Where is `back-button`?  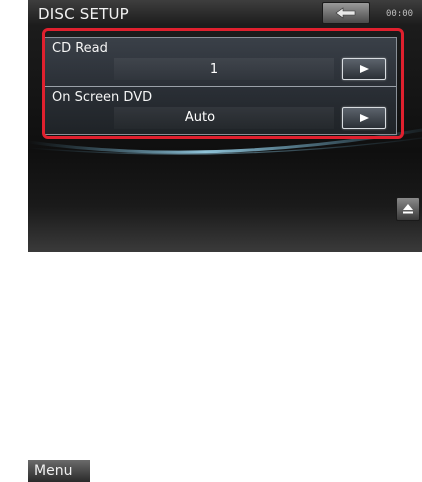 back-button is located at coordinates (346, 13).